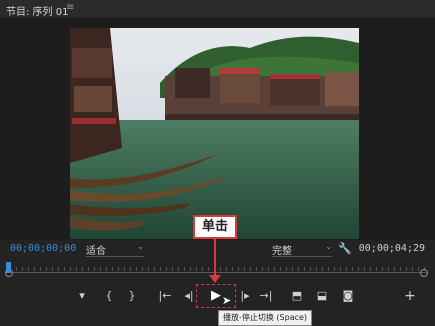  What do you see at coordinates (43, 248) in the screenshot?
I see `current-timecode: 00;00;00;00` at bounding box center [43, 248].